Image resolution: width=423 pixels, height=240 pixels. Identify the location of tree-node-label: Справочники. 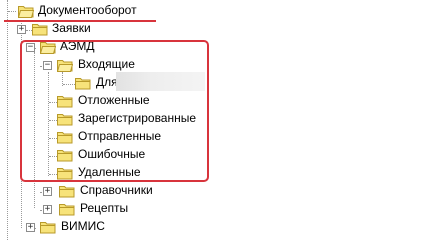
(116, 190).